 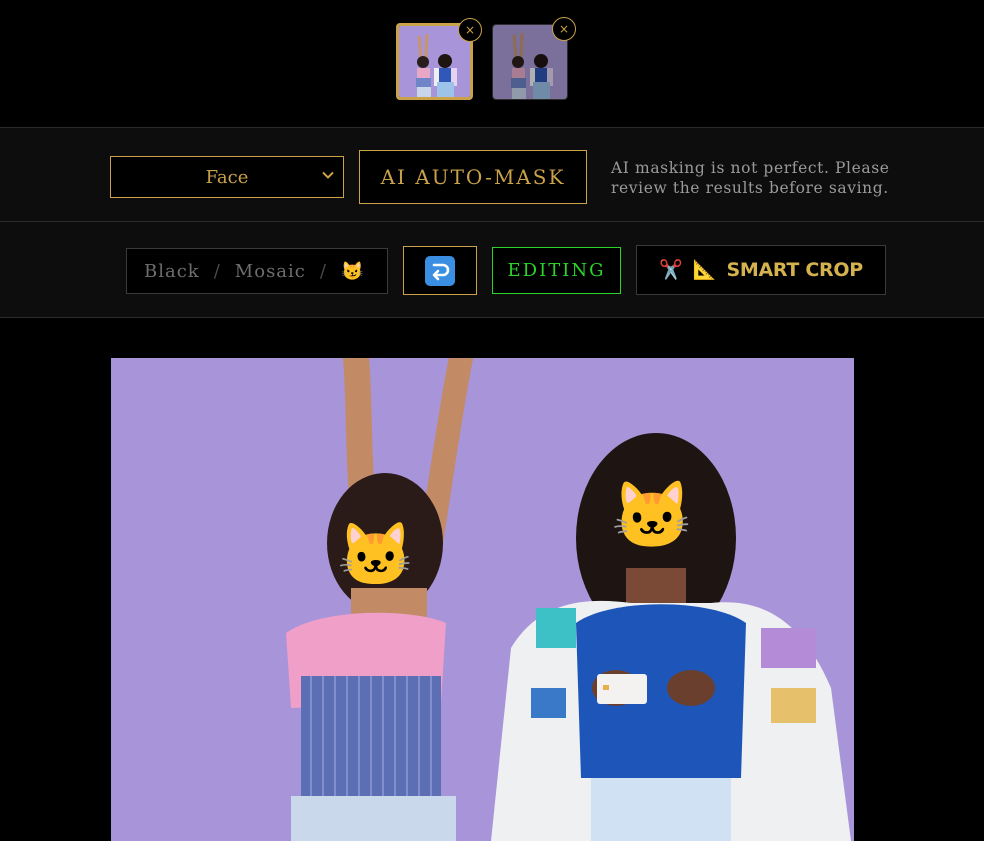 What do you see at coordinates (328, 175) in the screenshot?
I see `chevron-down-icon` at bounding box center [328, 175].